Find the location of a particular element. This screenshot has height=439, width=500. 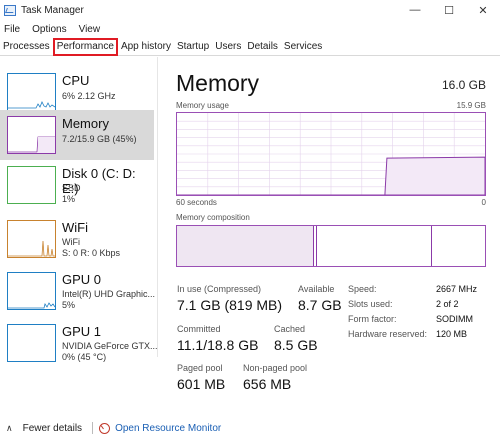

chevron-up-icon: ∧ is located at coordinates (9, 428).